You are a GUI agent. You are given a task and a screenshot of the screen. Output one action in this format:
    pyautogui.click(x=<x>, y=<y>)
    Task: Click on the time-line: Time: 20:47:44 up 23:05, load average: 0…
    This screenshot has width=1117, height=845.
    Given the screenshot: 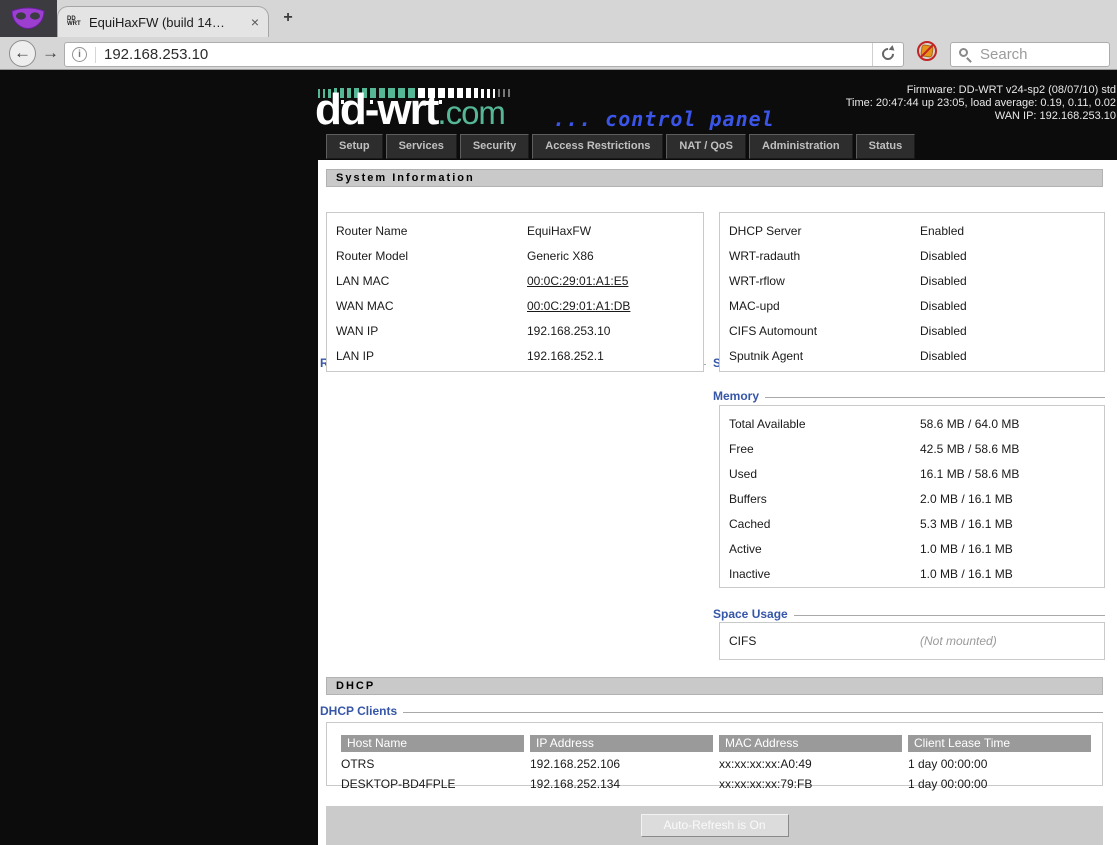 What is the action you would take?
    pyautogui.click(x=980, y=103)
    